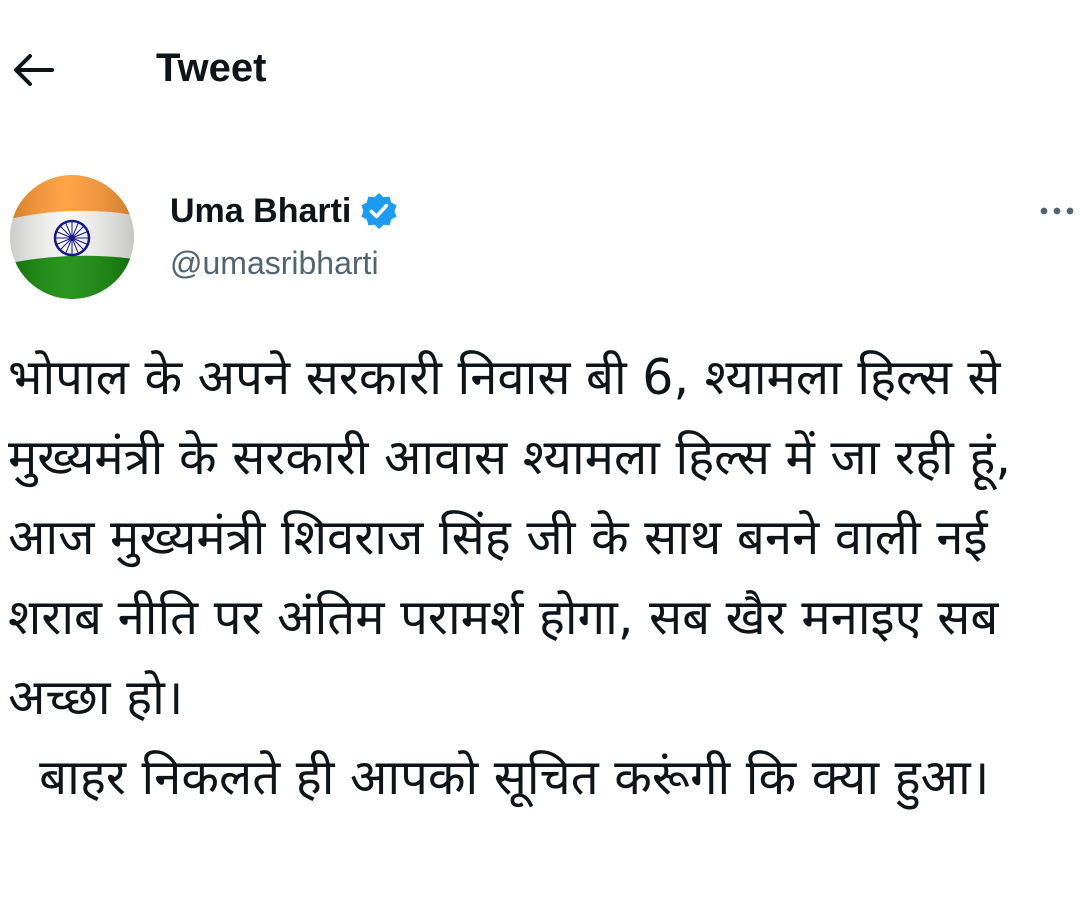 This screenshot has width=1080, height=897. I want to click on more-options-button, so click(1055, 211).